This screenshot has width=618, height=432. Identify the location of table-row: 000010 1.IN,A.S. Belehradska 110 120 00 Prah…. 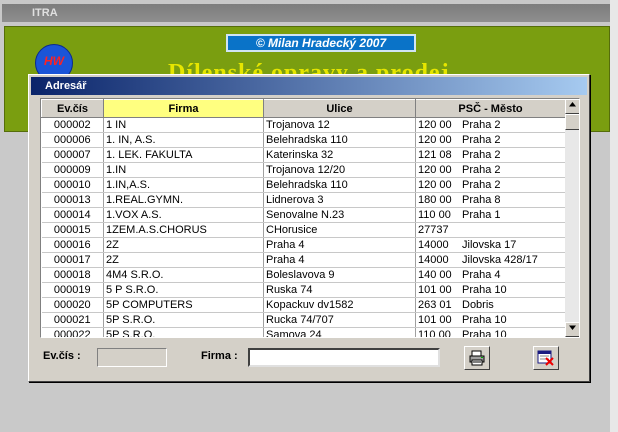
(303, 185).